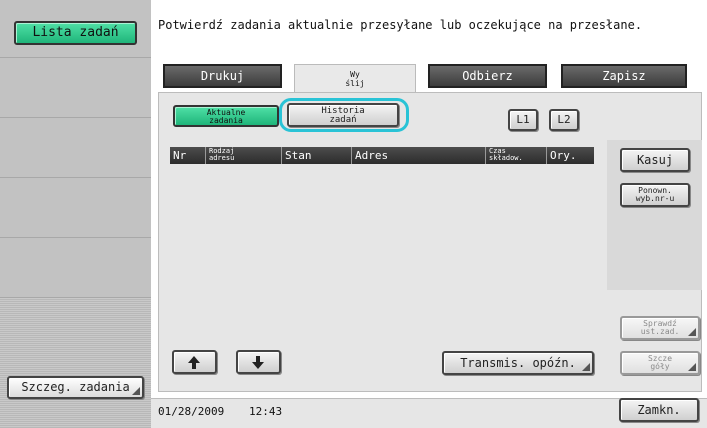  Describe the element at coordinates (243, 155) in the screenshot. I see `col-address-type: Rodzaj adresu` at that location.